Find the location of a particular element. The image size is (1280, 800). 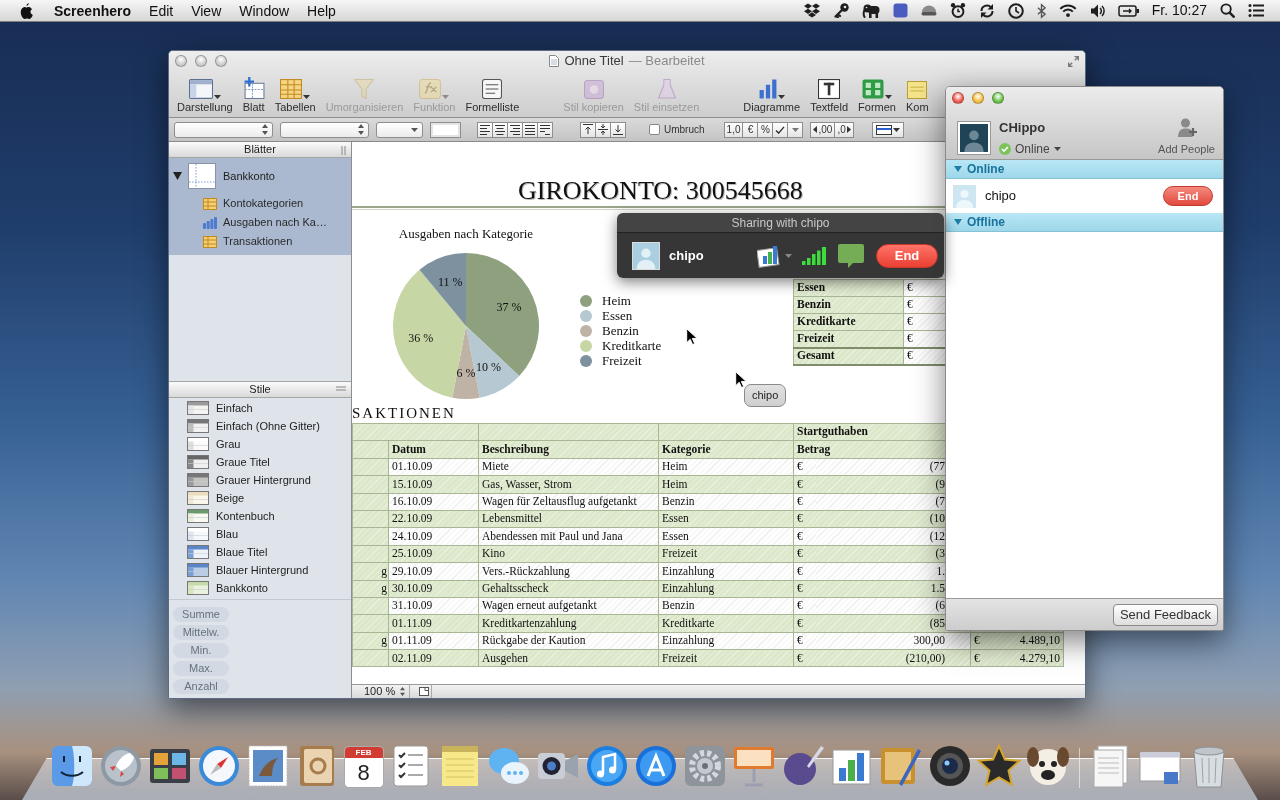

search-icon is located at coordinates (1227, 10).